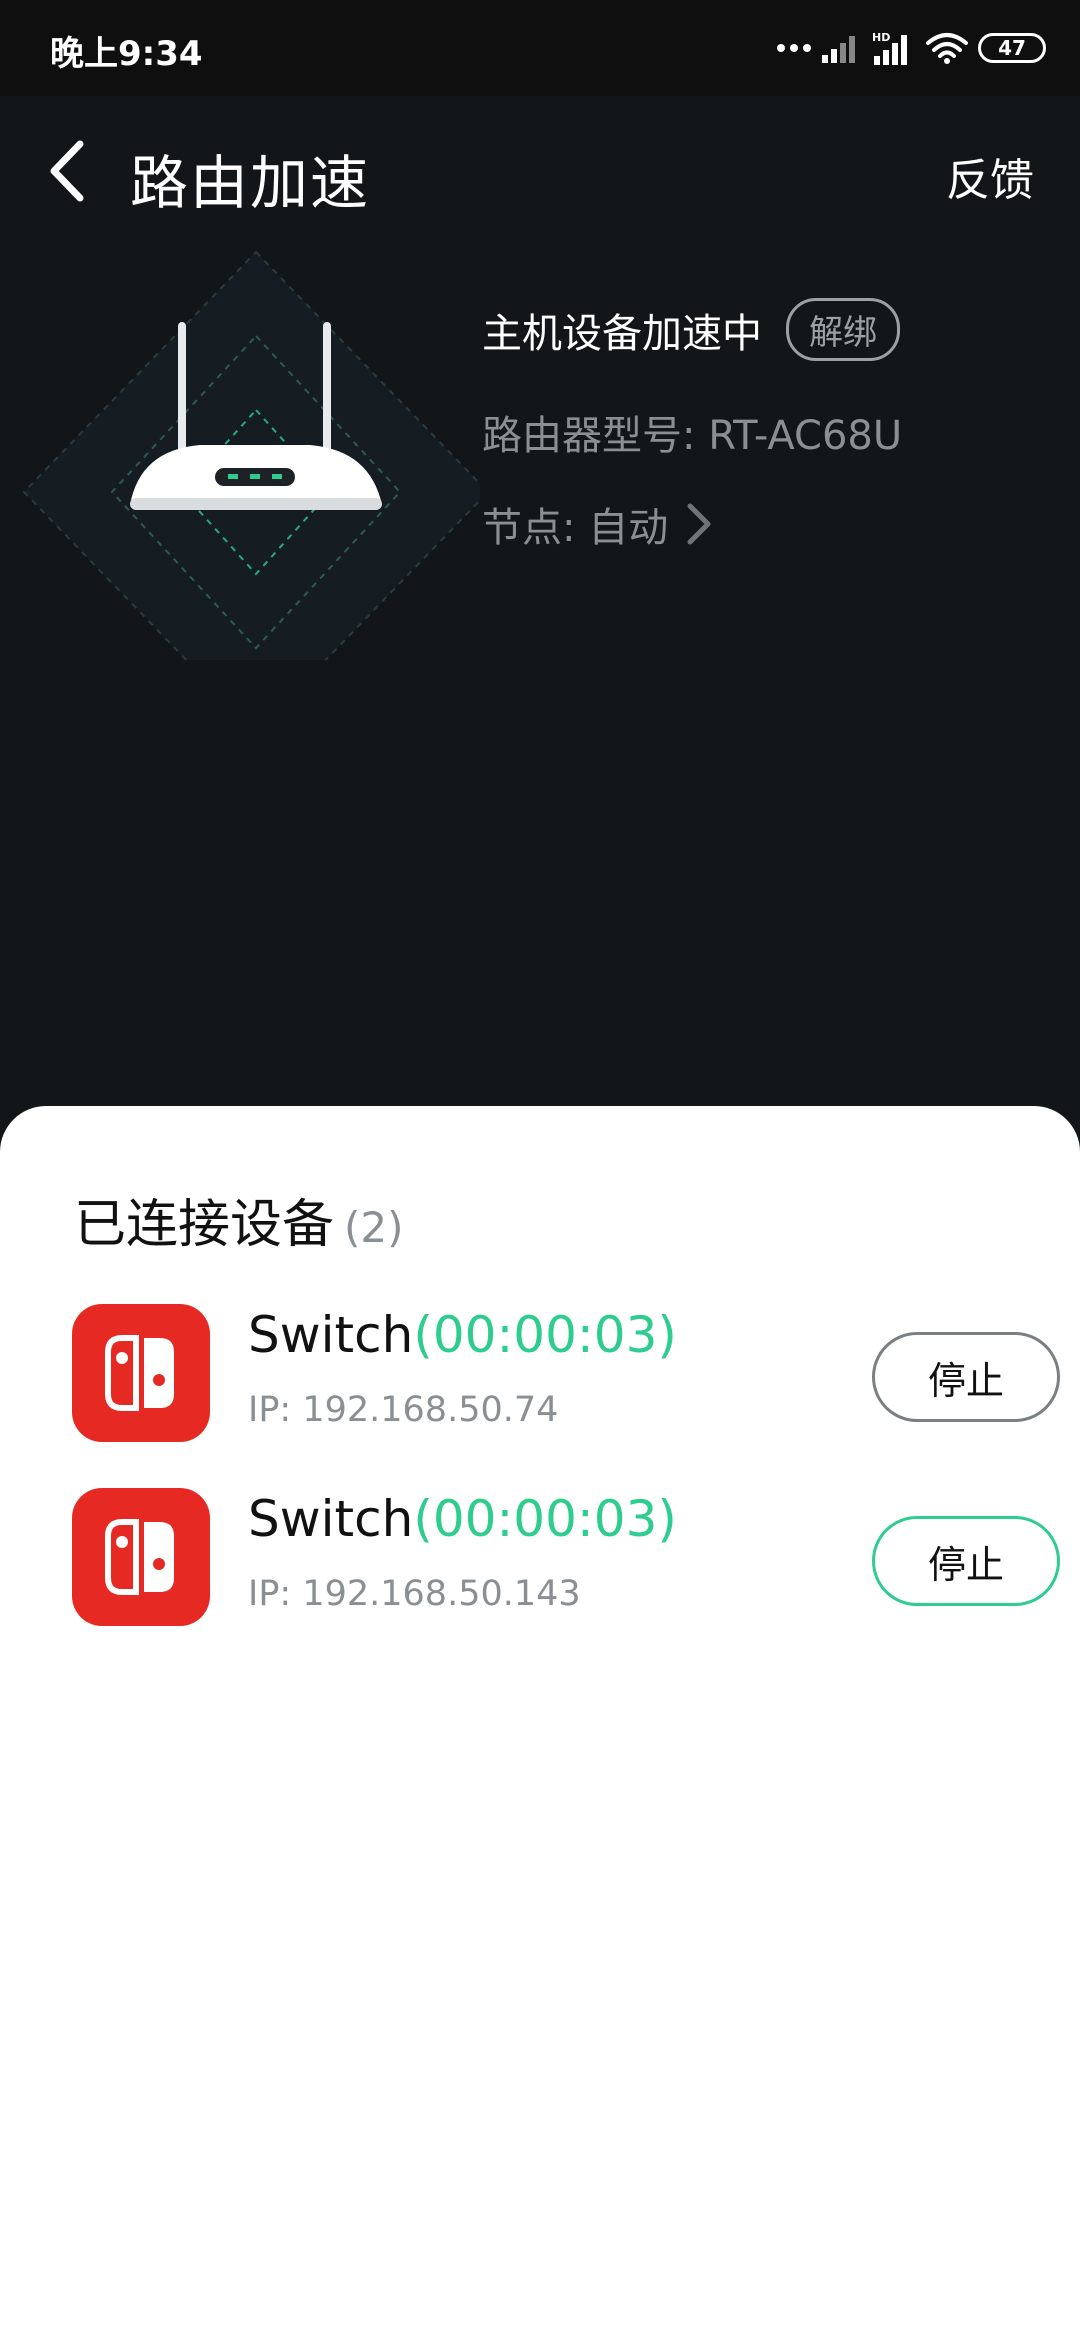 This screenshot has width=1080, height=2340. Describe the element at coordinates (540, 171) in the screenshot. I see `app-bar: 路由加速 反馈` at that location.